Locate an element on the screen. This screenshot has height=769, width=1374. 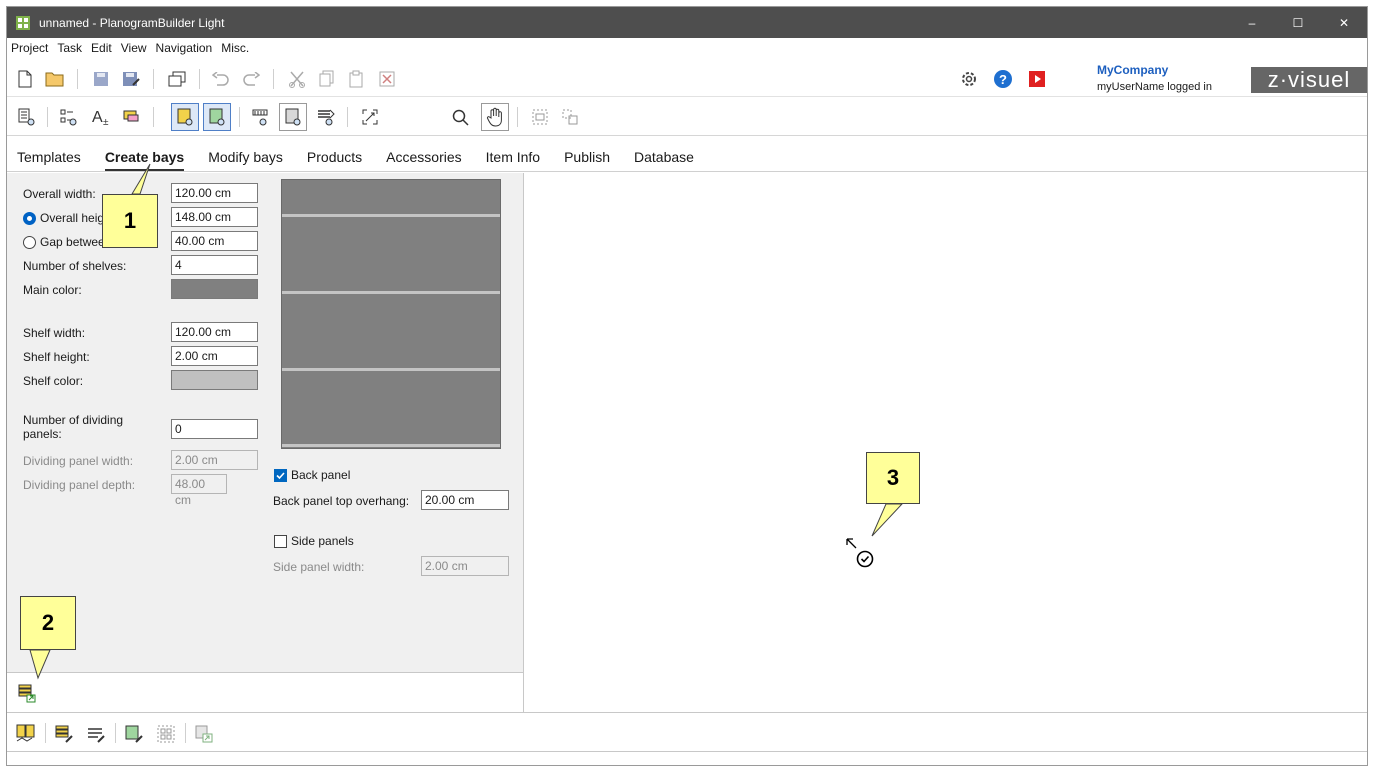
callout-2-box: 2 is located at coordinates (48, 623).